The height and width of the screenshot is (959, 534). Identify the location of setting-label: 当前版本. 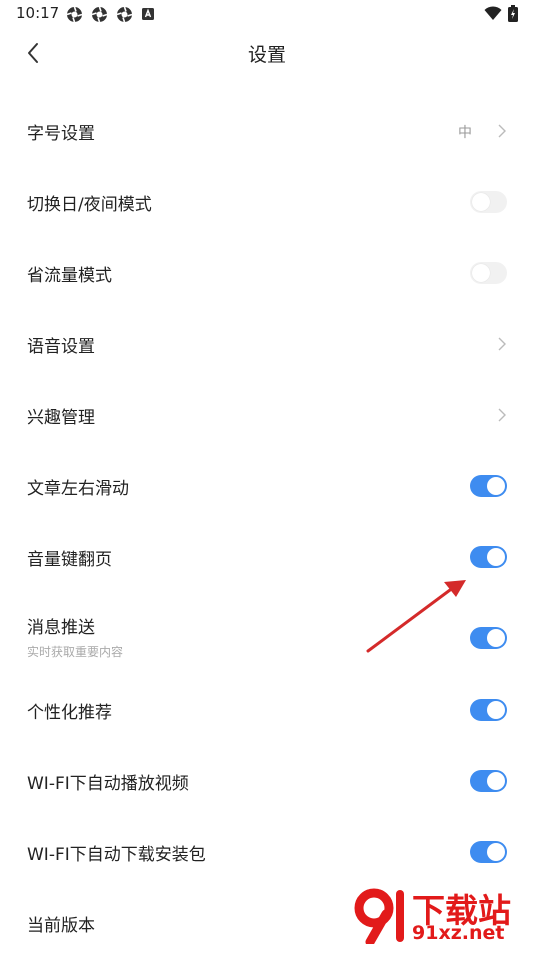
(61, 926).